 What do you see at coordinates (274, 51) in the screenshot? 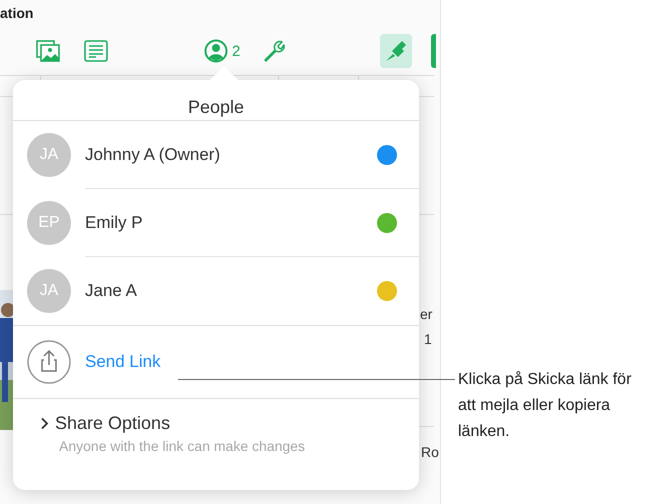
I see `wrench-icon` at bounding box center [274, 51].